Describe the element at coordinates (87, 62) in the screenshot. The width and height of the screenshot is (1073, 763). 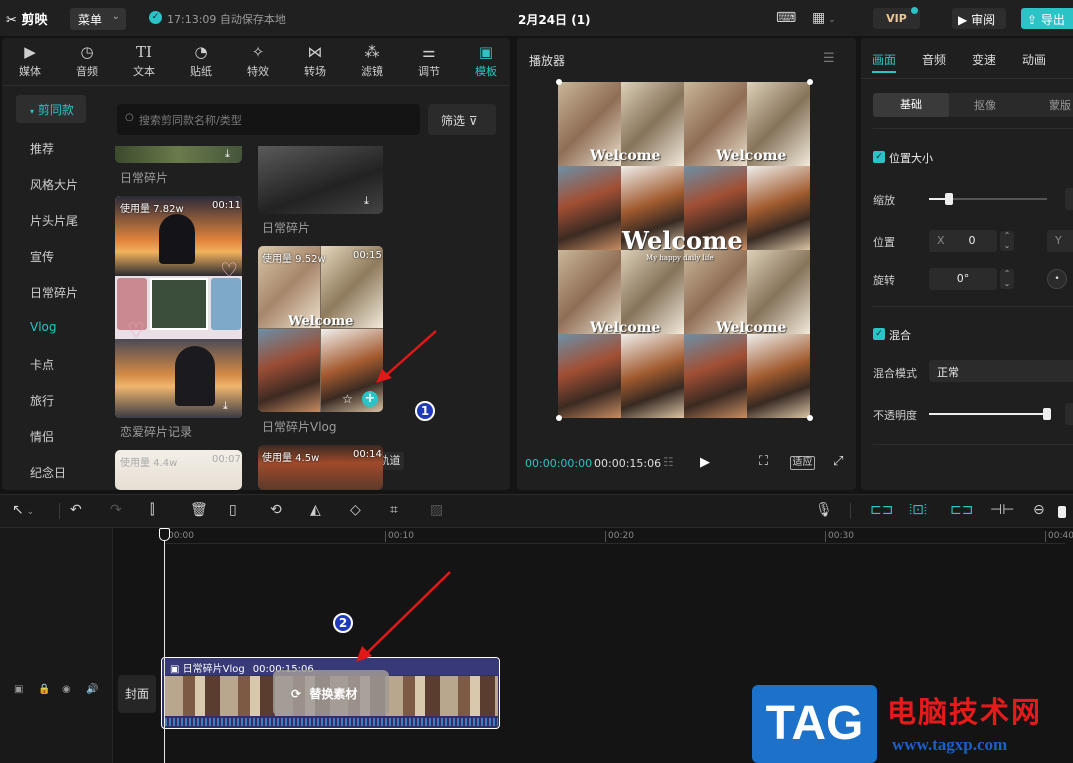
I see `tab-audio: ◷ 音频` at that location.